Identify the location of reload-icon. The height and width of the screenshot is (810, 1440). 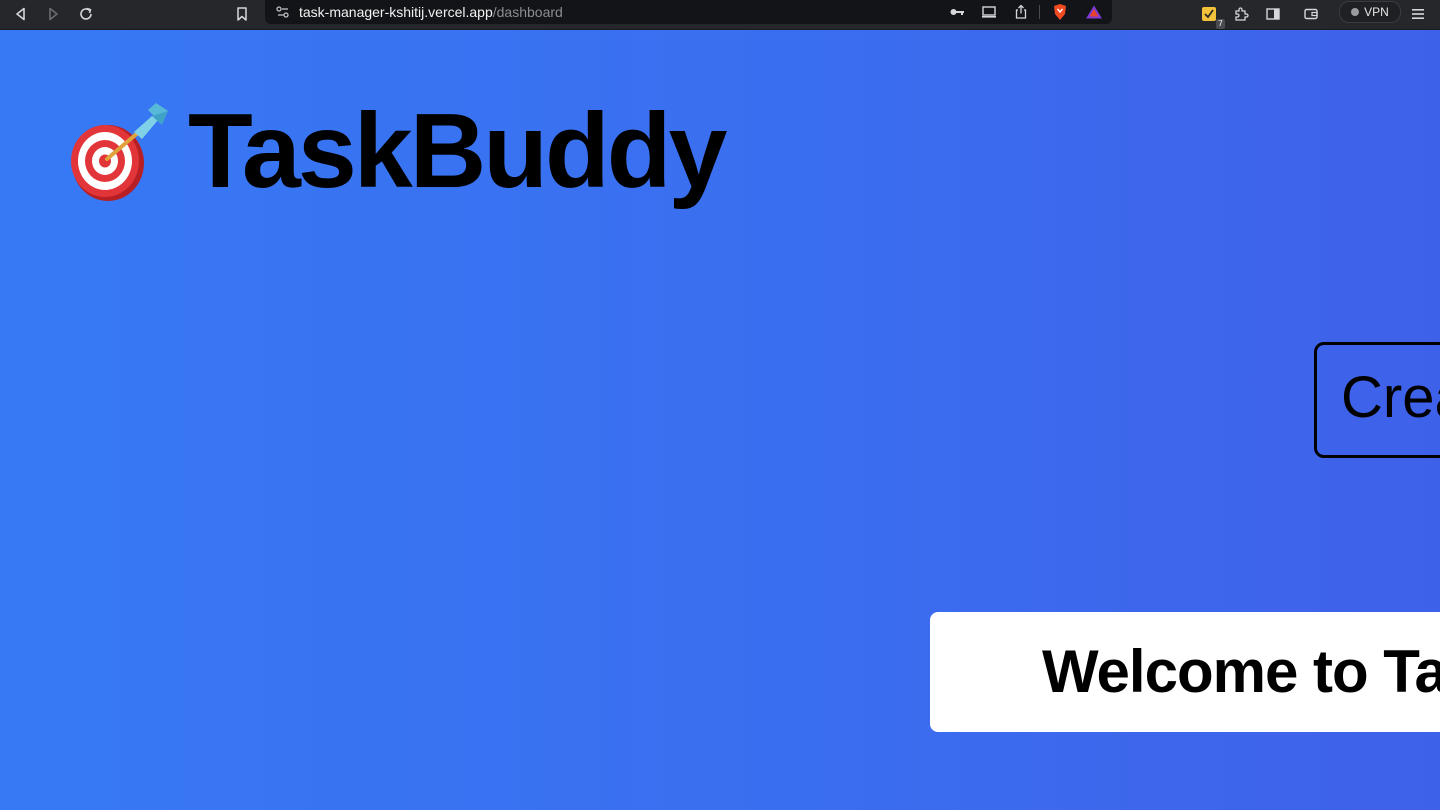
(86, 14).